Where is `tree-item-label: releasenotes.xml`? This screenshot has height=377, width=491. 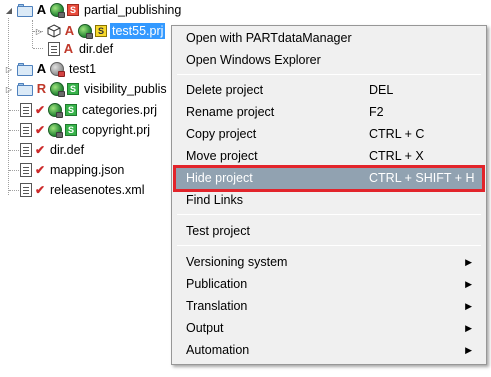
tree-item-label: releasenotes.xml is located at coordinates (97, 190).